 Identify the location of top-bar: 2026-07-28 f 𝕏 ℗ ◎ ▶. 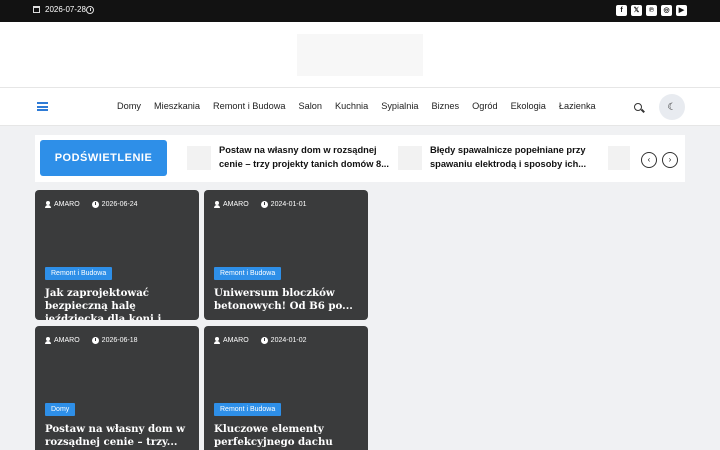
(360, 11).